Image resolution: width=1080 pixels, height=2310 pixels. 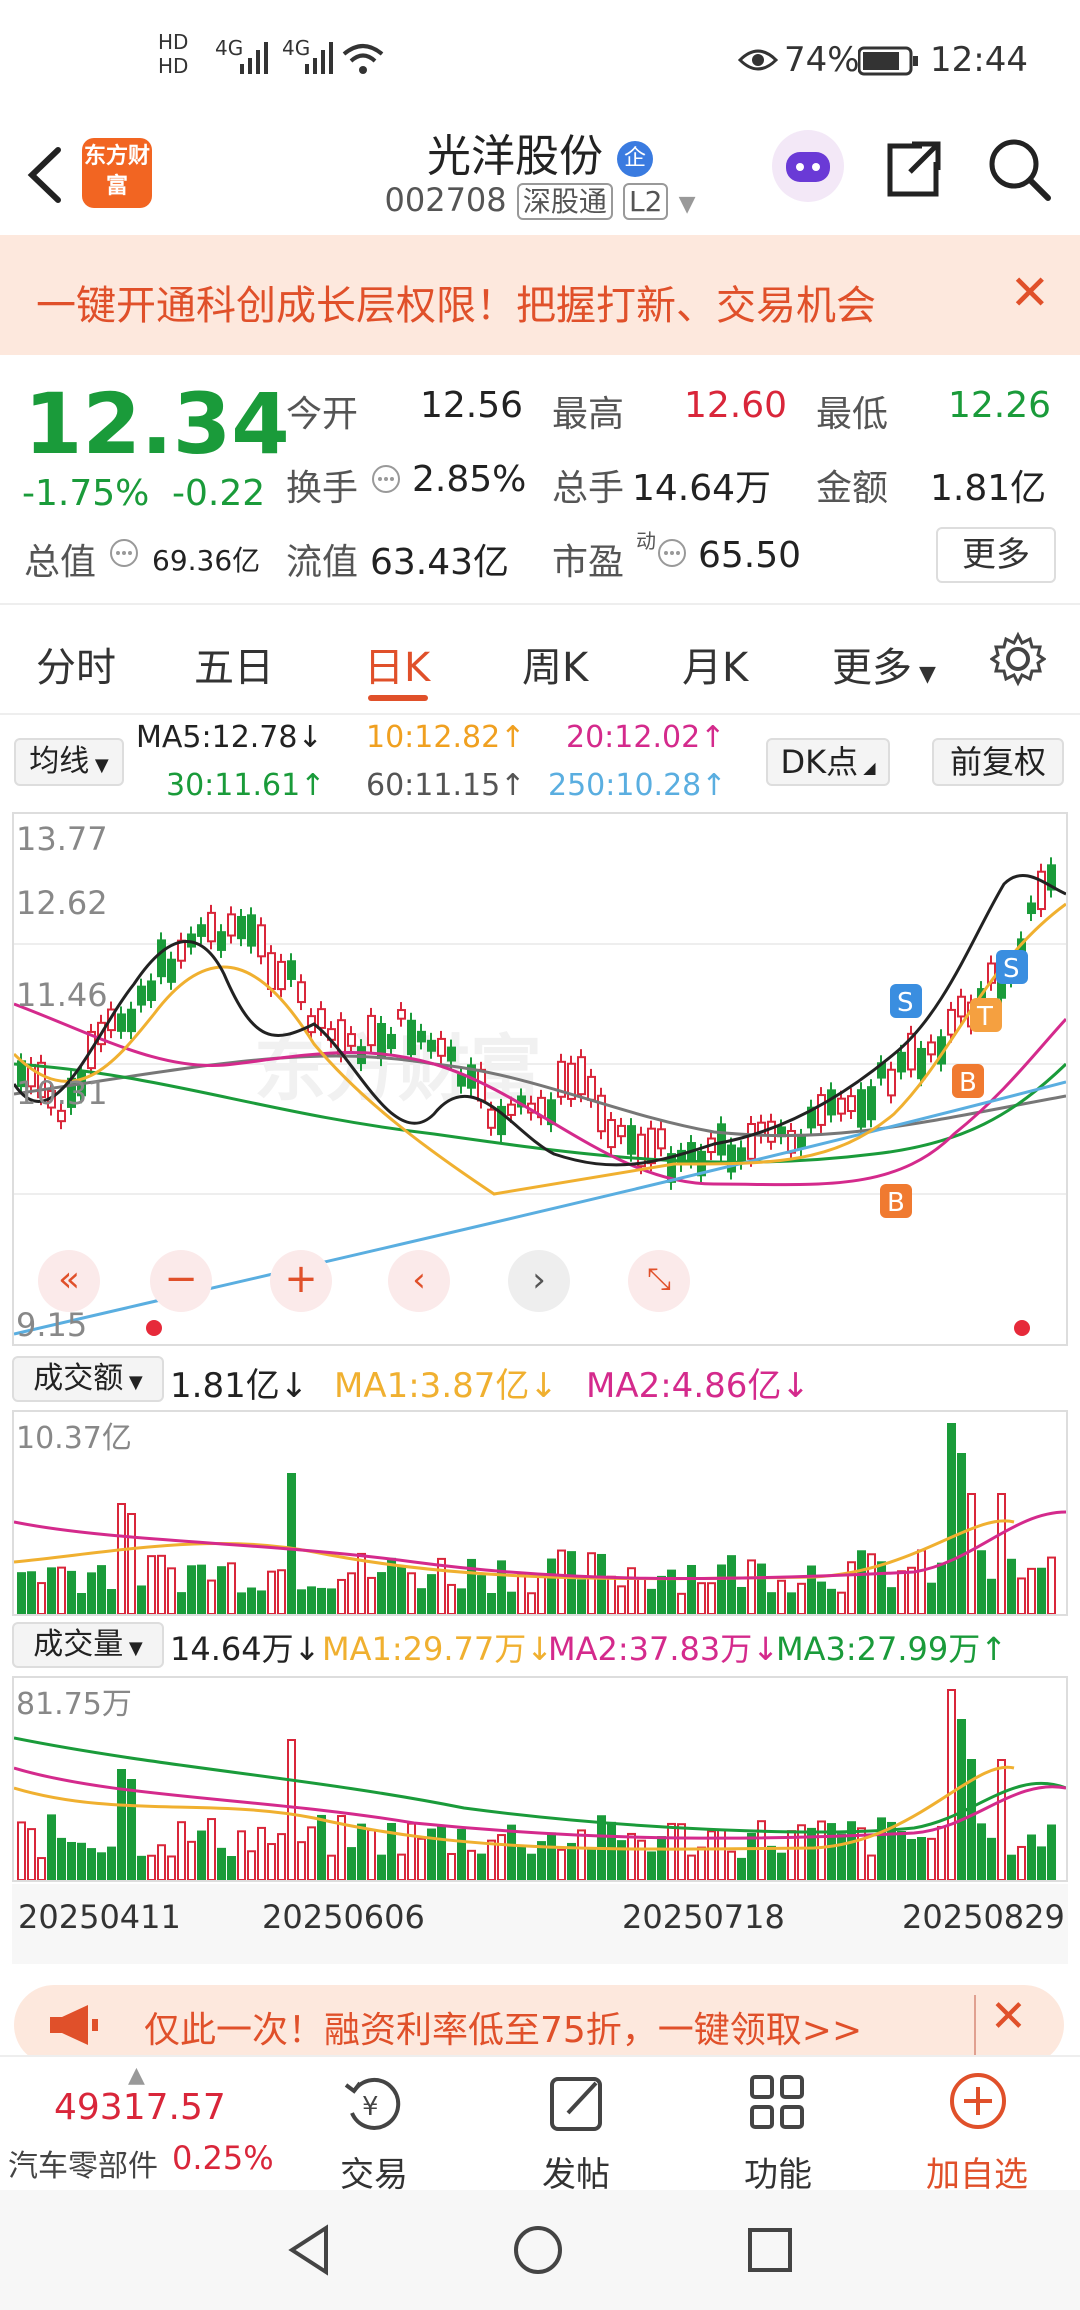 I want to click on add-circle-icon, so click(x=978, y=2101).